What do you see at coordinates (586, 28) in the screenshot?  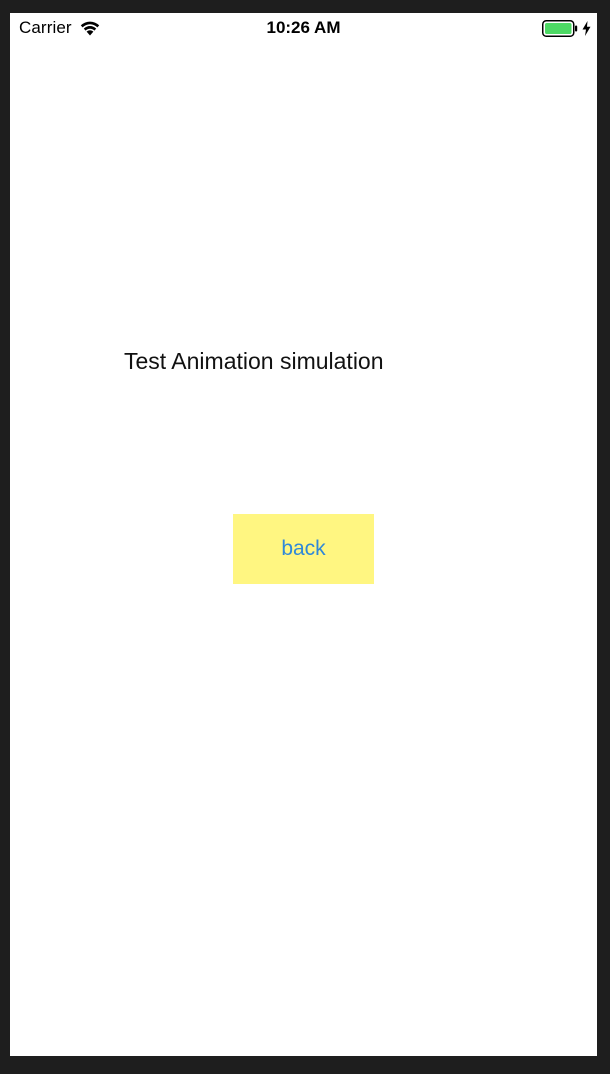 I see `charging-bolt-icon` at bounding box center [586, 28].